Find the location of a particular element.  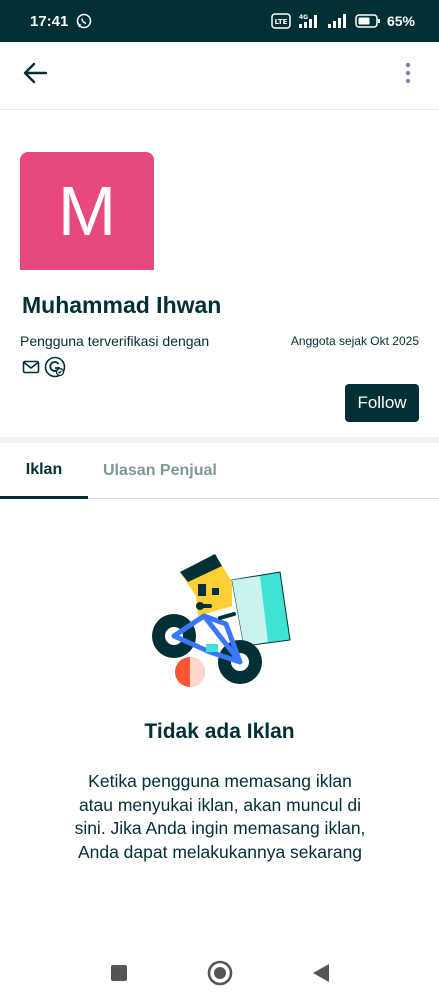

tab-ulasan-penjual: Ulasan Penjual is located at coordinates (160, 471).